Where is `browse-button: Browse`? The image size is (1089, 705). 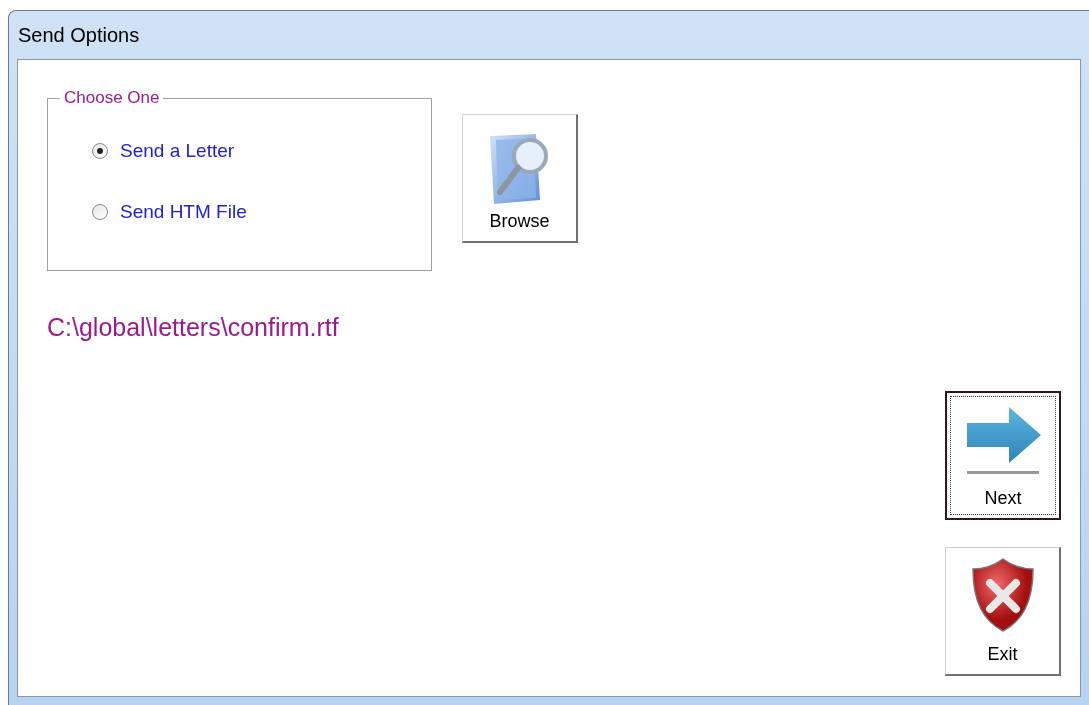
browse-button: Browse is located at coordinates (520, 178).